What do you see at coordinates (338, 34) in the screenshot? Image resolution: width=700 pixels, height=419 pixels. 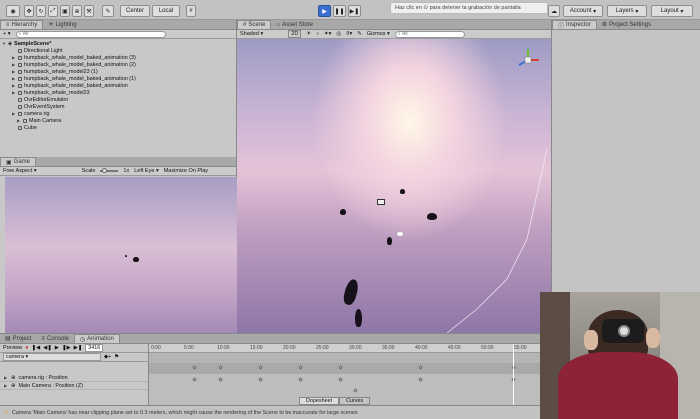 I see `hidden-objects-icon: ◎` at bounding box center [338, 34].